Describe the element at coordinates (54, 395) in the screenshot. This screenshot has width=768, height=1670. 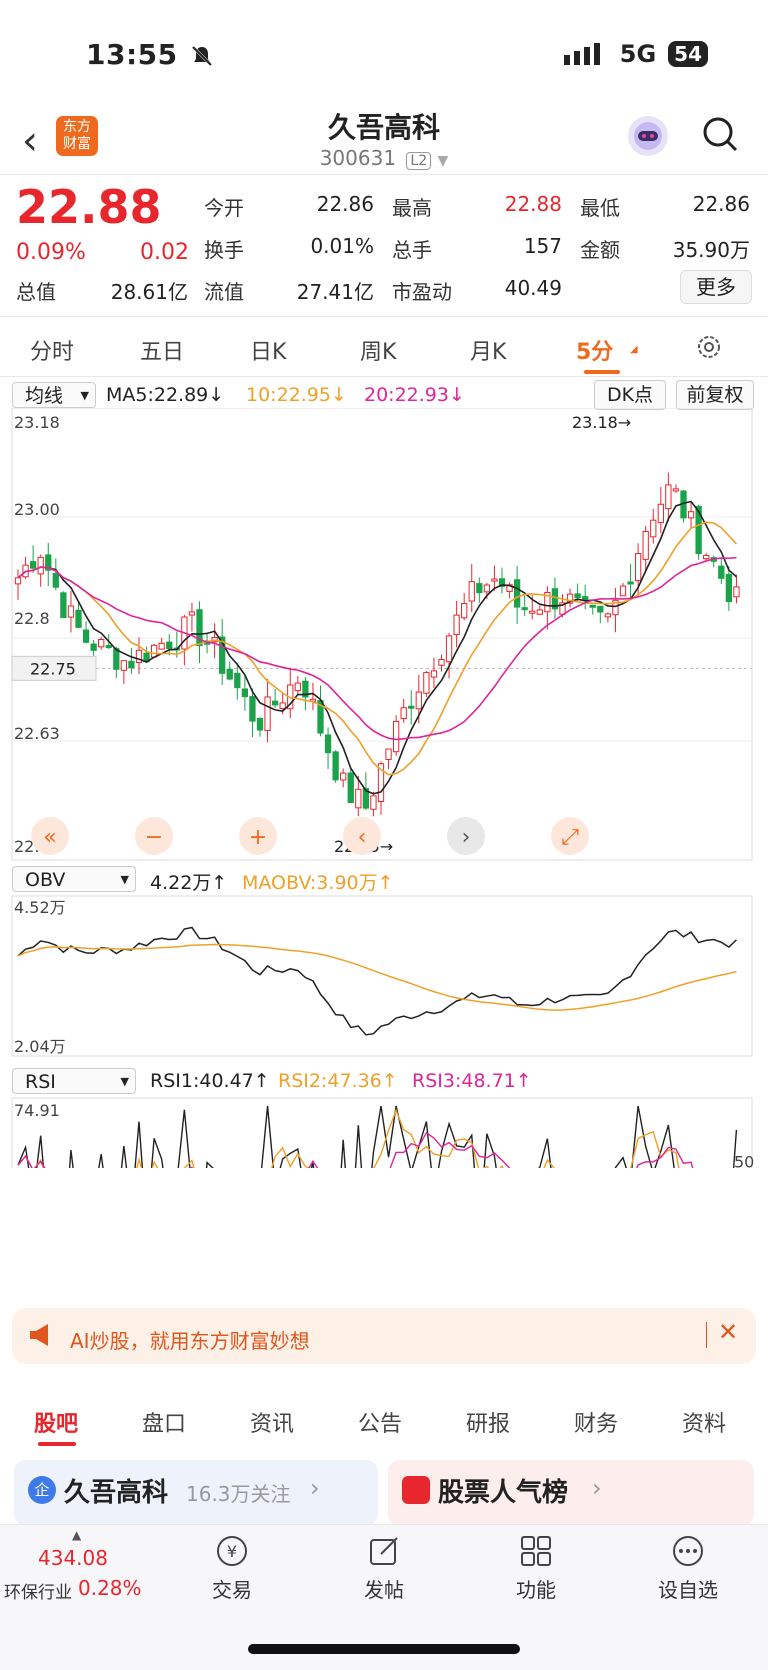
I see `indicator-select: 均线 ▼` at that location.